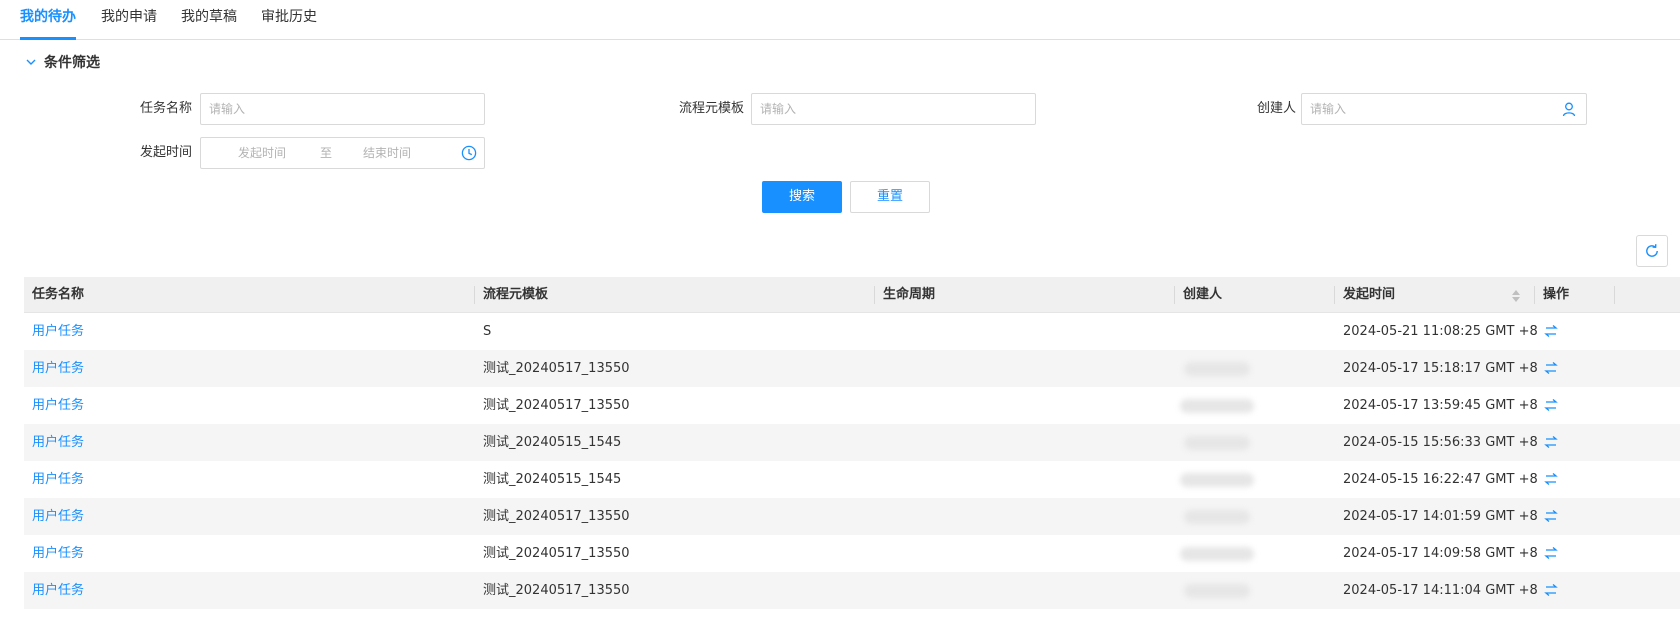  What do you see at coordinates (262, 153) in the screenshot?
I see `start-date-placeholder: 发起时间` at bounding box center [262, 153].